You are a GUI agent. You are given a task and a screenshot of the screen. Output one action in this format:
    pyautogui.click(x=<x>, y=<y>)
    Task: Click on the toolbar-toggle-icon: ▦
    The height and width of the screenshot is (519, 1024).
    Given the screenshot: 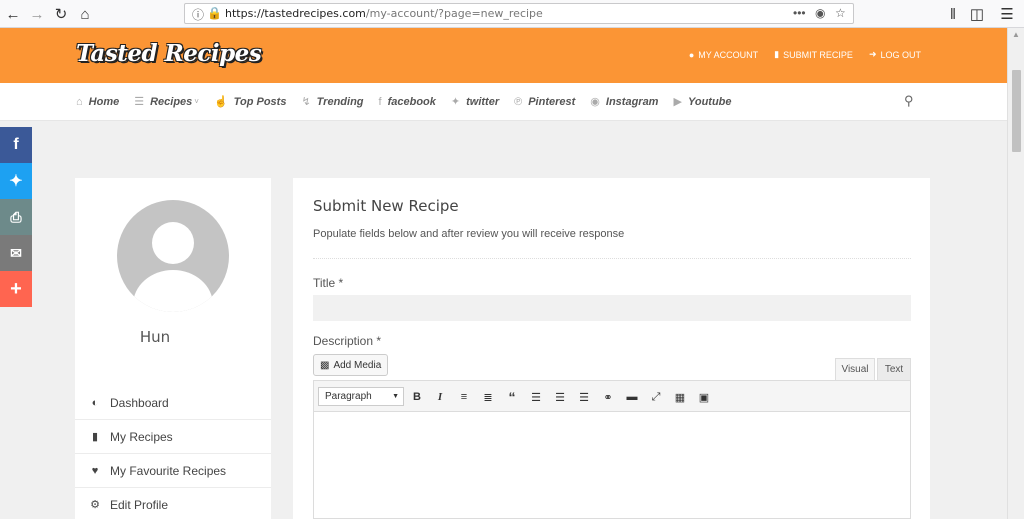 What is the action you would take?
    pyautogui.click(x=680, y=397)
    